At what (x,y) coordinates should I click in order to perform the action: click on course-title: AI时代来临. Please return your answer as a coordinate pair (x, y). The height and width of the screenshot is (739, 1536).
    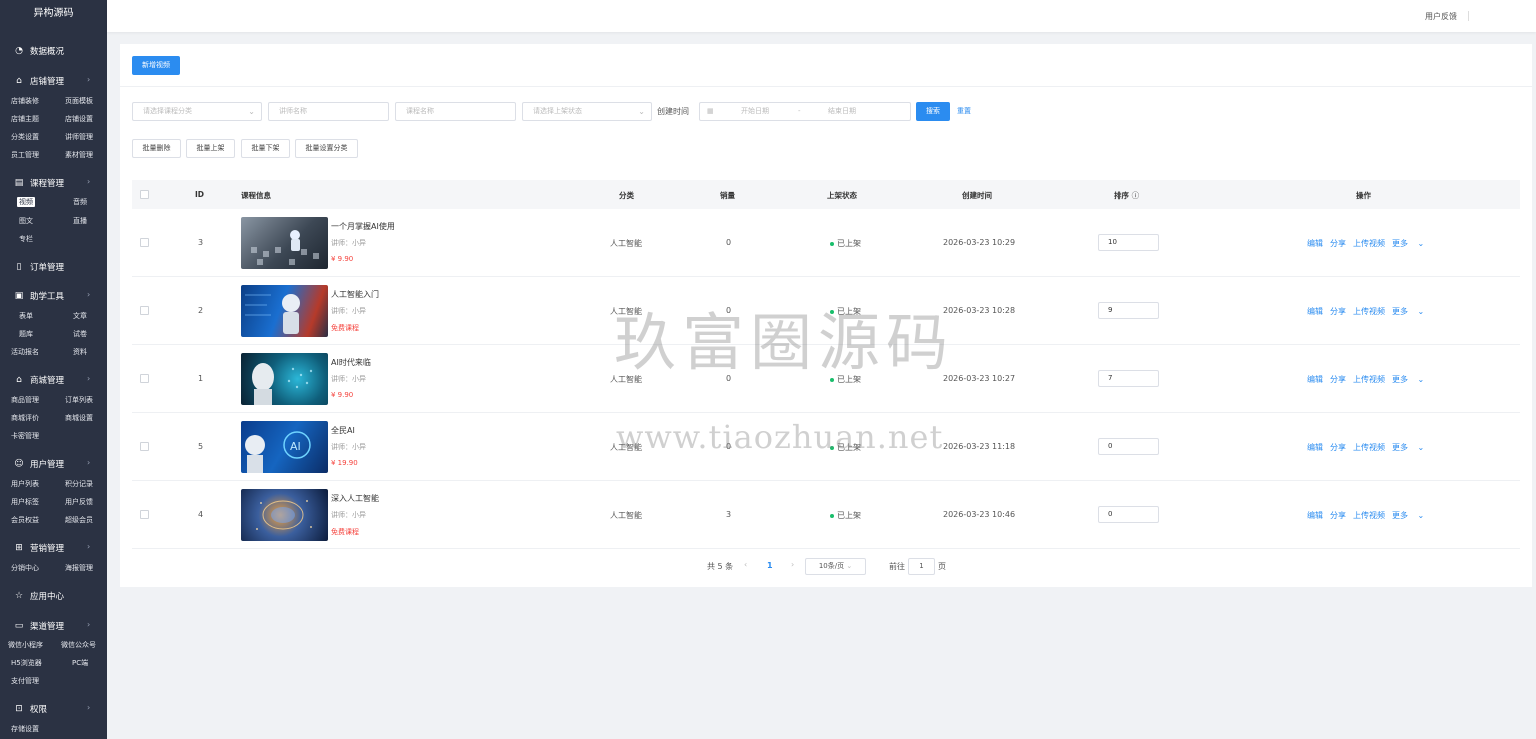
    Looking at the image, I should click on (351, 362).